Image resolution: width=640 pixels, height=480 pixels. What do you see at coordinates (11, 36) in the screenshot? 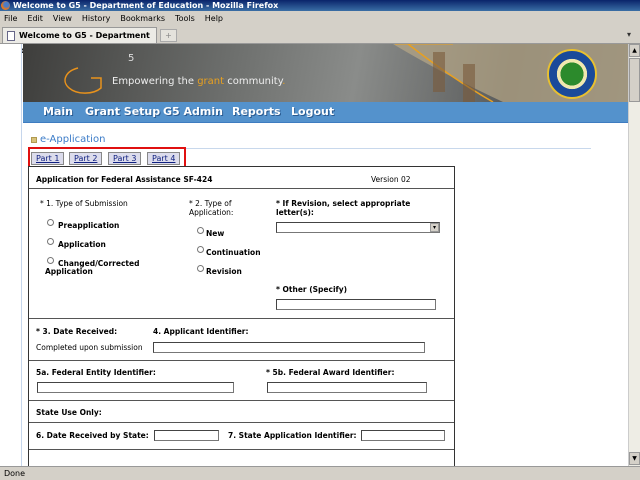
I see `document-icon` at bounding box center [11, 36].